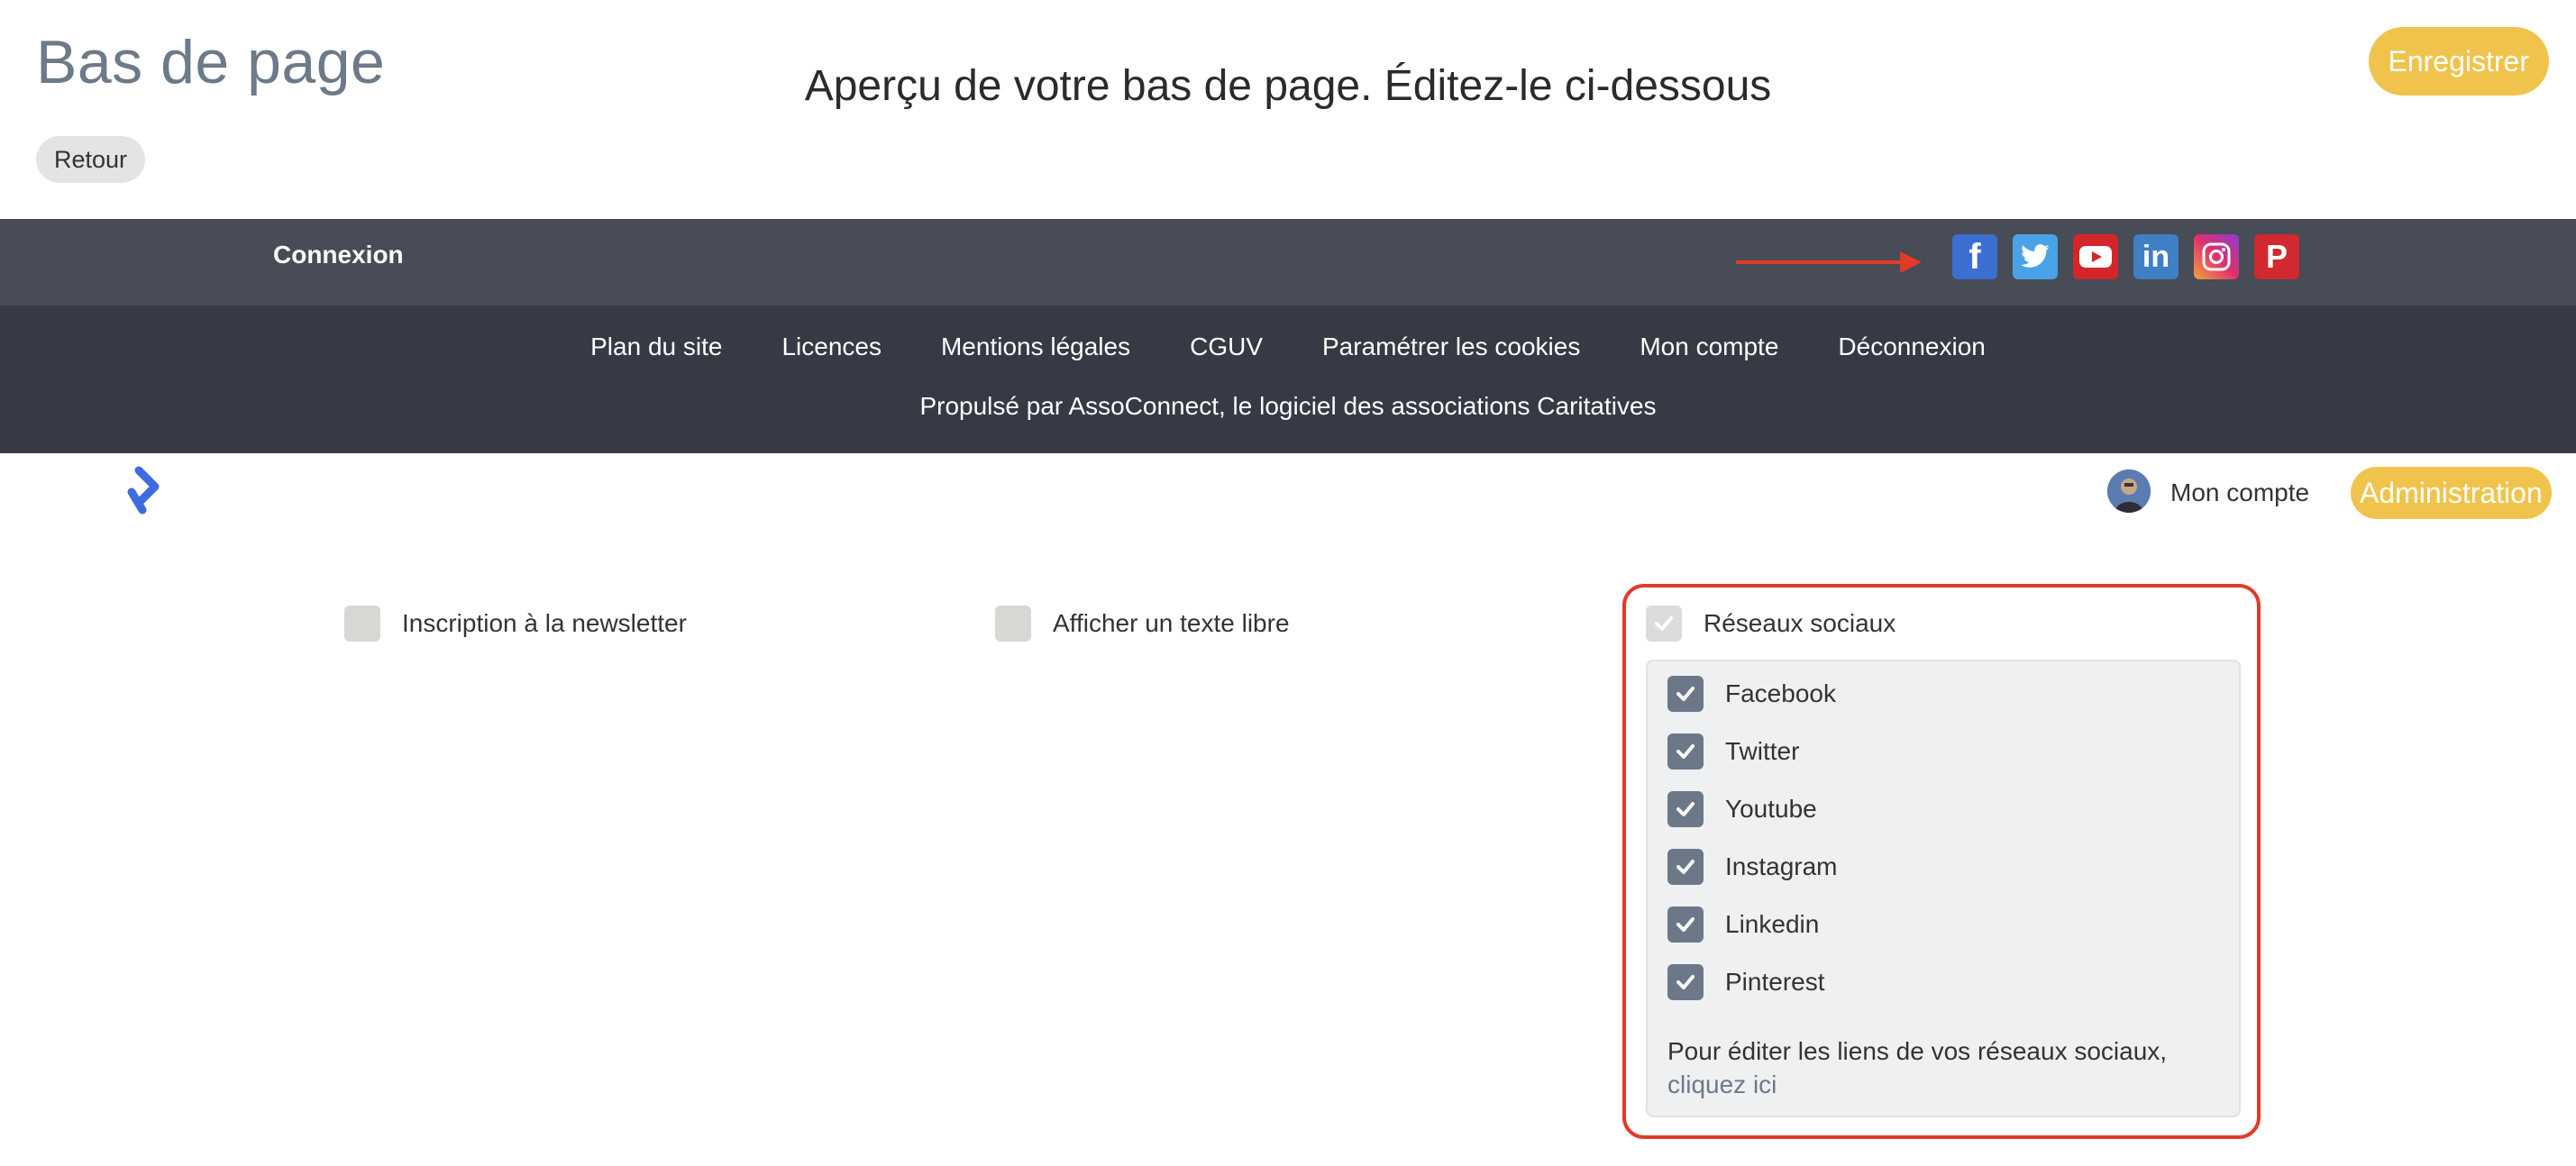  I want to click on back-button: Retour, so click(91, 159).